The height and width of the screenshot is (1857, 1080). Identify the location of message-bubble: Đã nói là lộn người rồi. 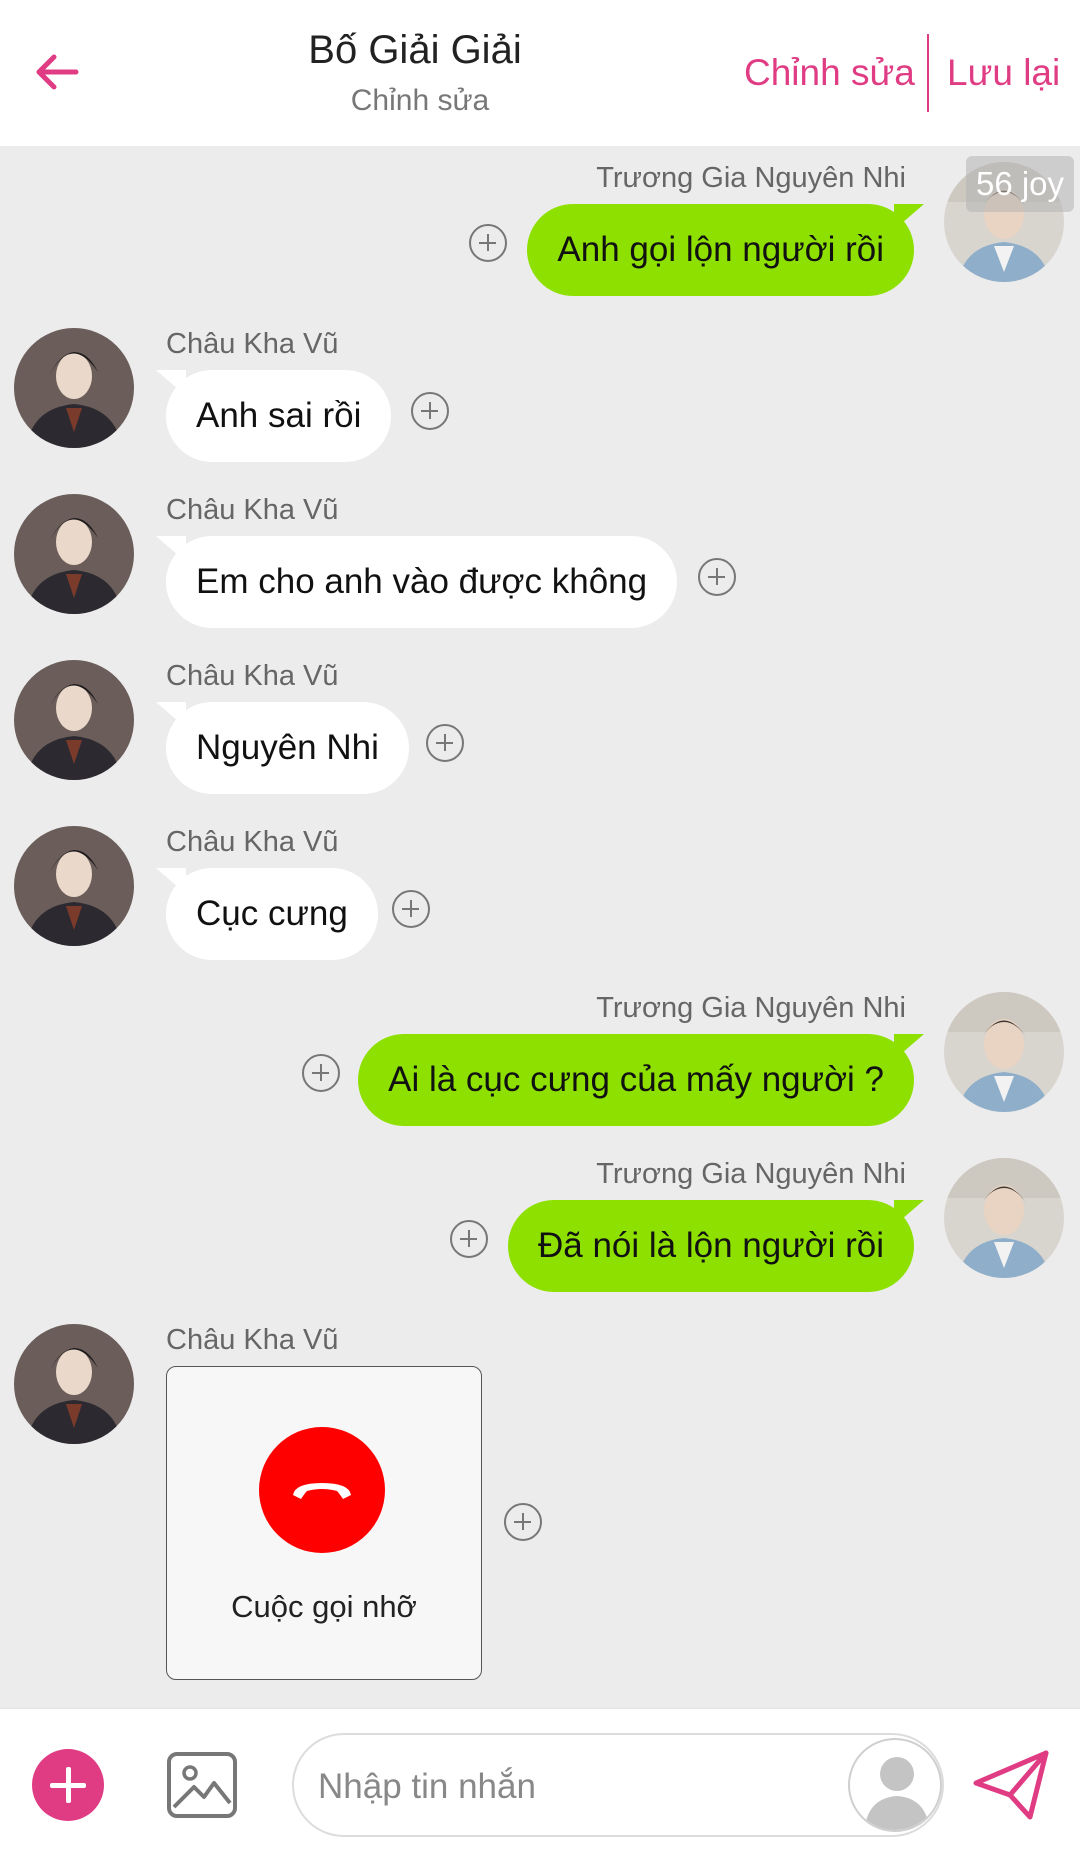
(710, 1246).